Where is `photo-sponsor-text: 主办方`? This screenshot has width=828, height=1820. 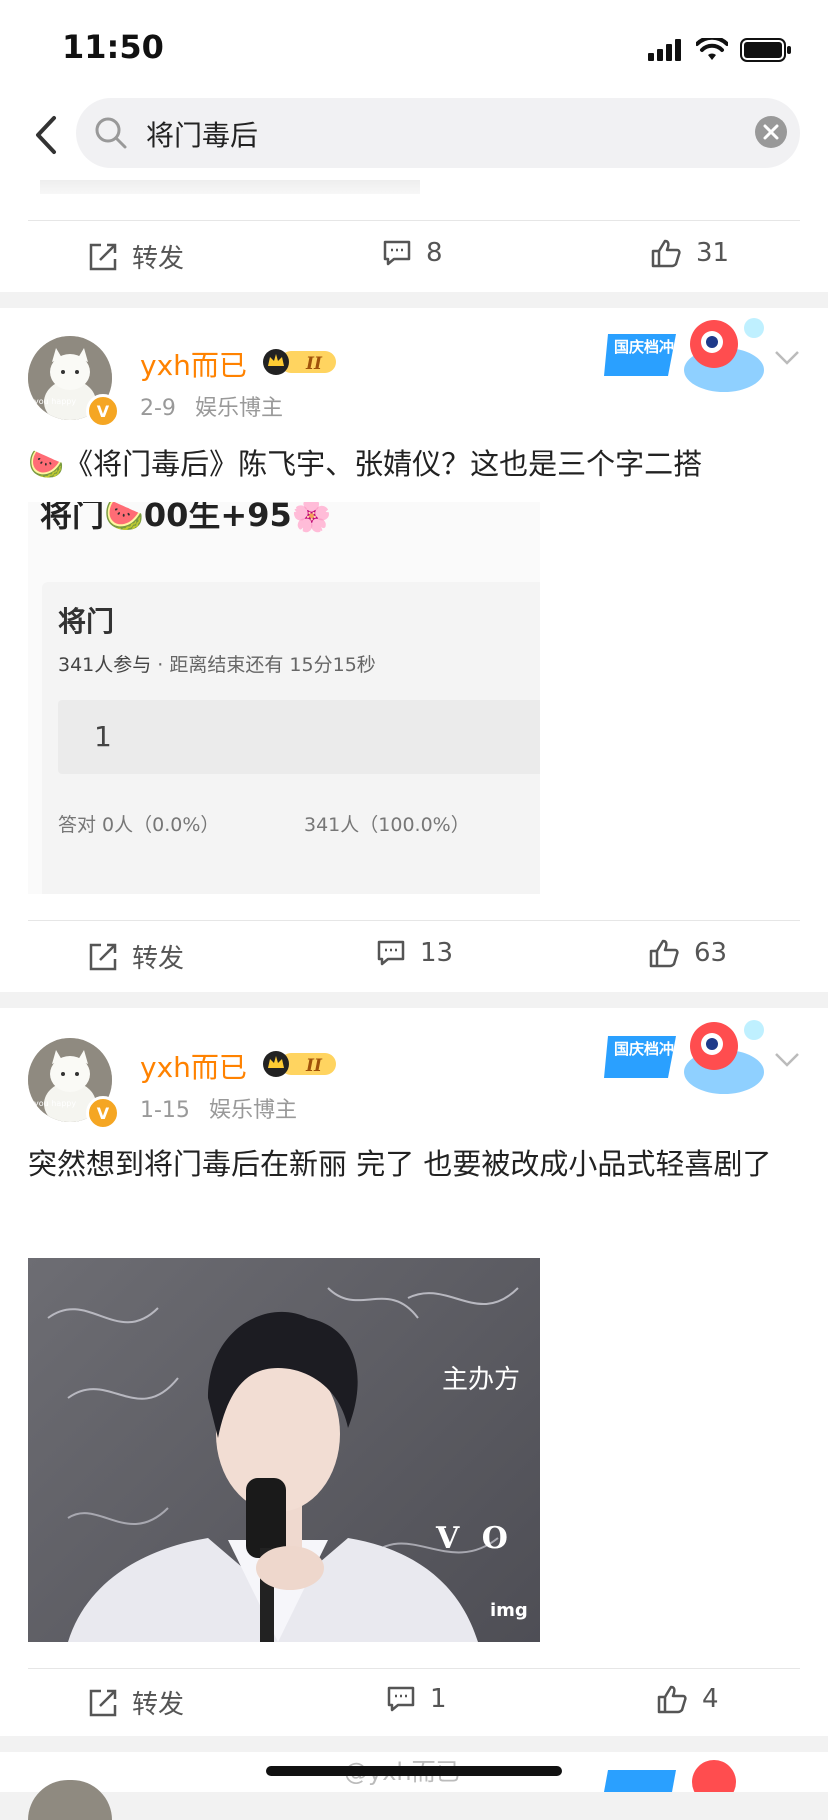
photo-sponsor-text: 主办方 is located at coordinates (481, 1380).